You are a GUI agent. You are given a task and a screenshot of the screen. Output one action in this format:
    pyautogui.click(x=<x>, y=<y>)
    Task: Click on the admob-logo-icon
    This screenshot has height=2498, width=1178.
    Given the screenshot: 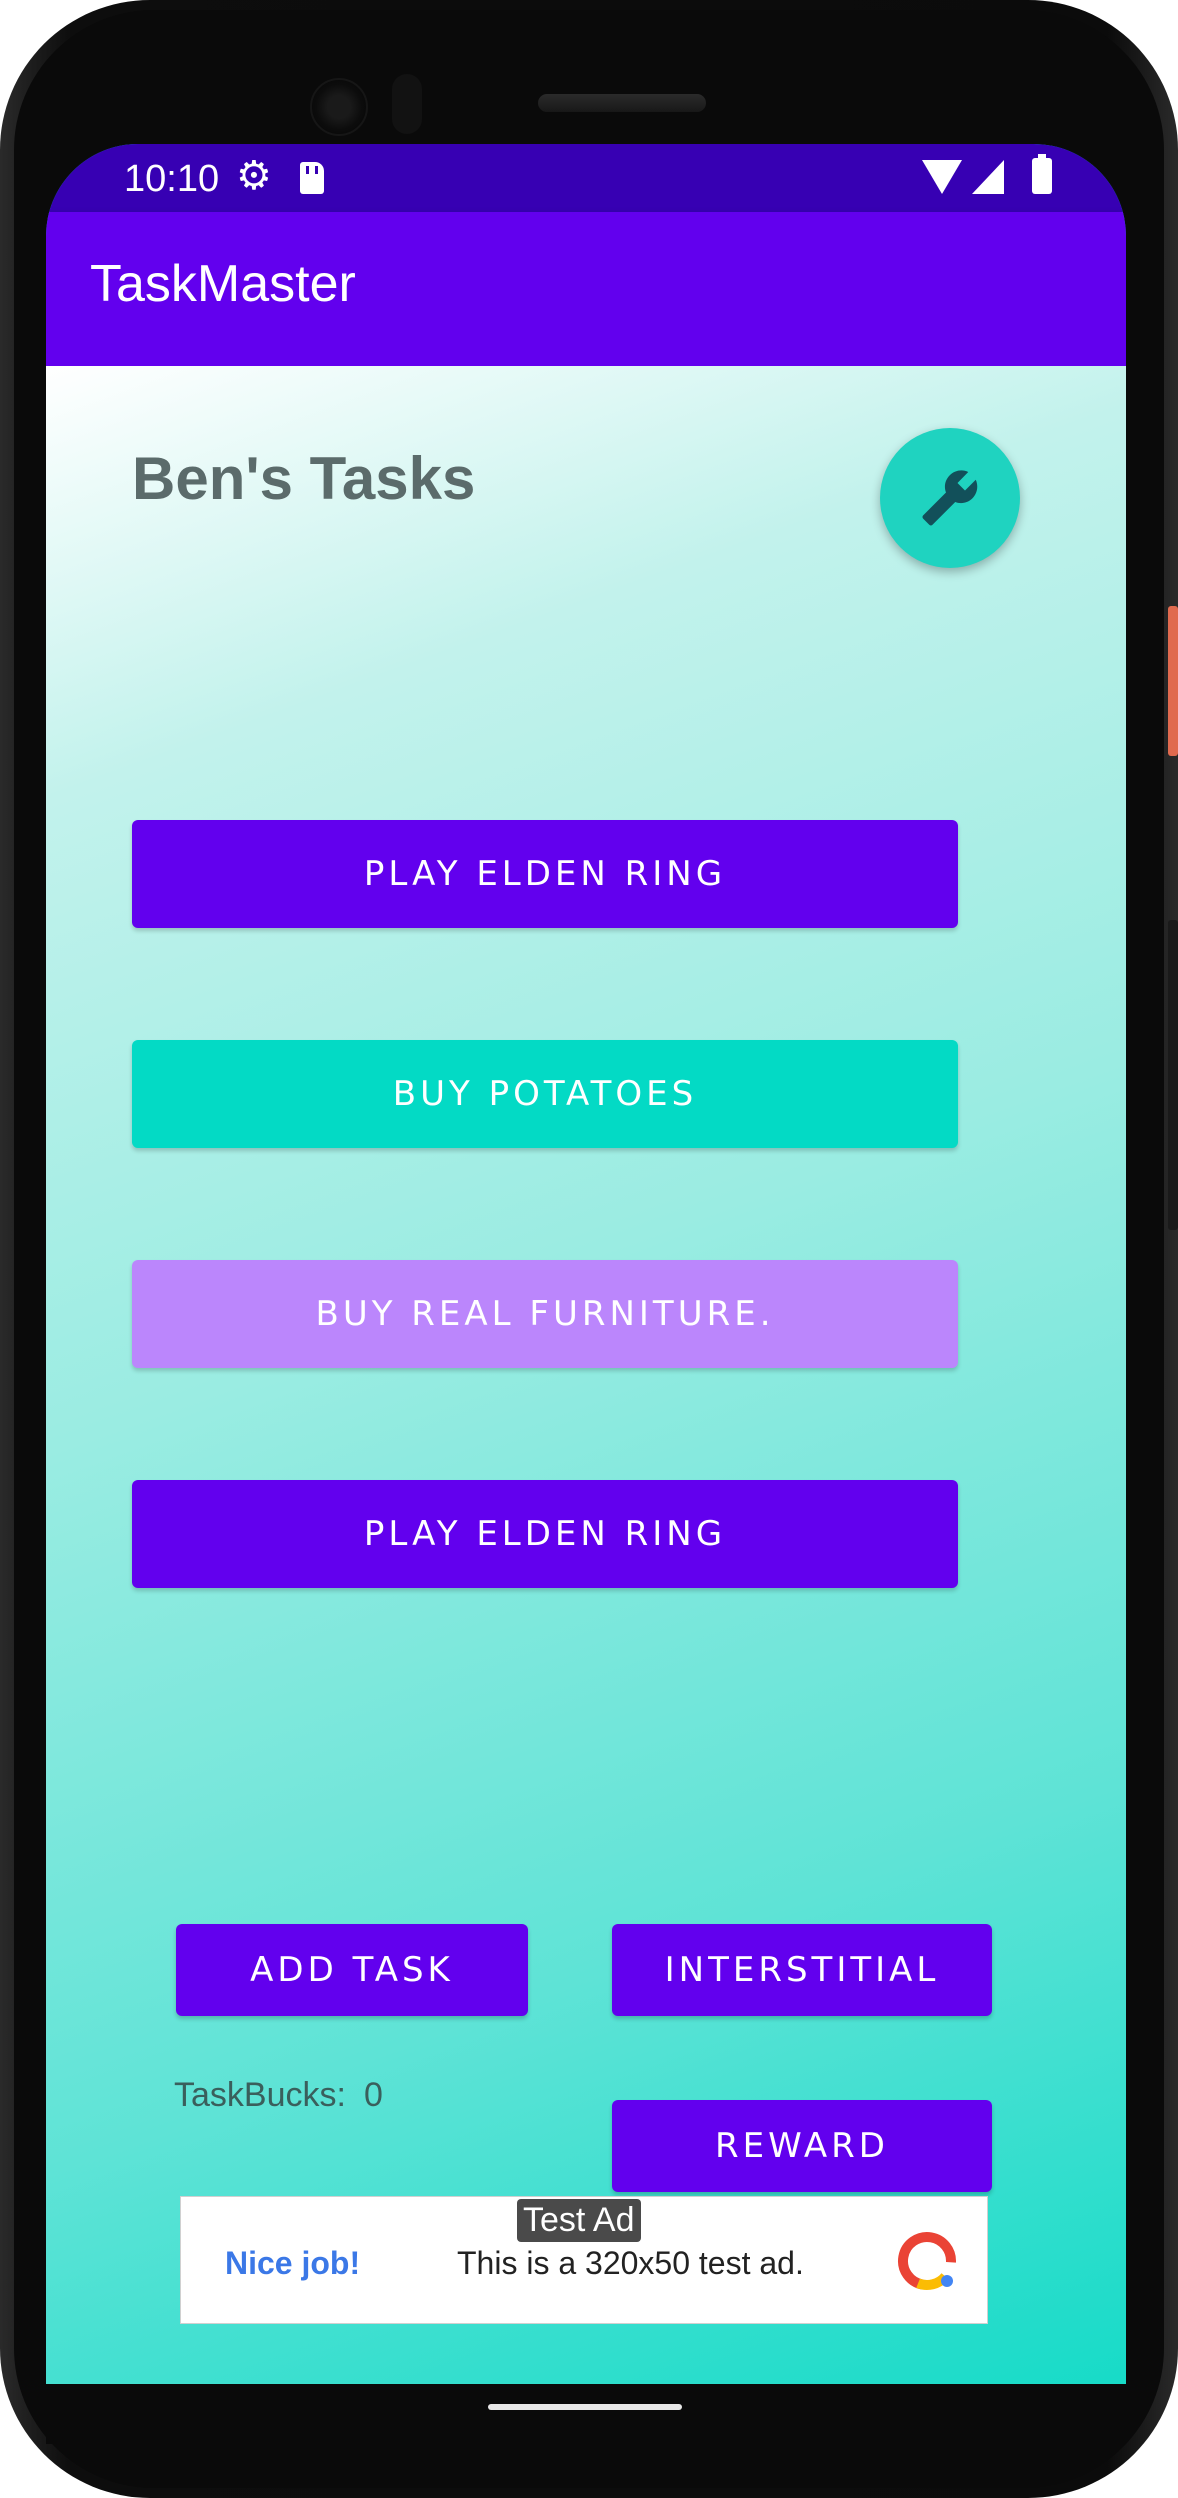 What is the action you would take?
    pyautogui.click(x=927, y=2261)
    